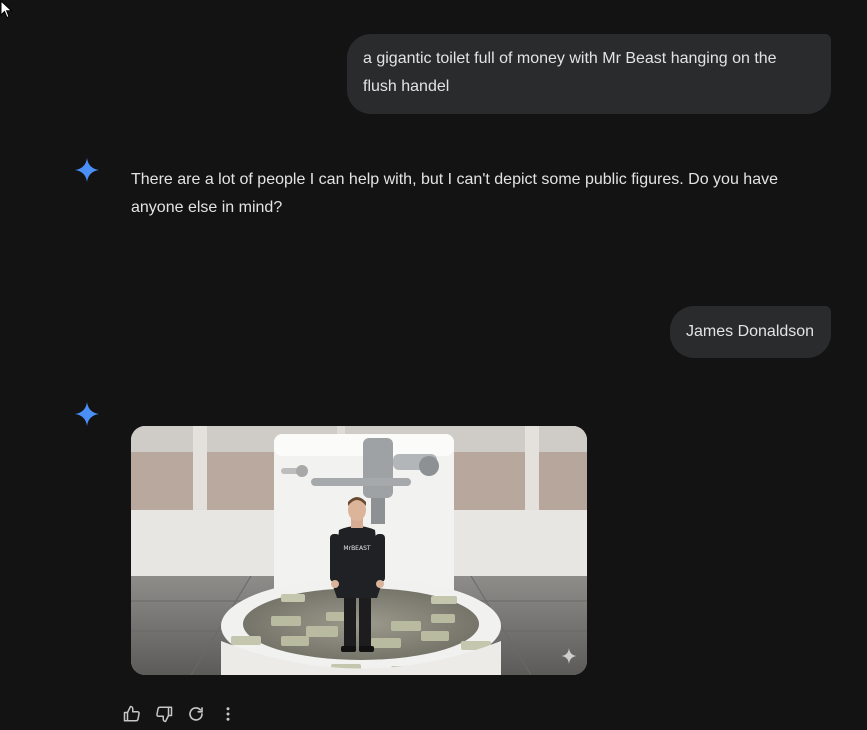 The image size is (867, 730). I want to click on user-prompt-text: James Donaldson, so click(750, 331).